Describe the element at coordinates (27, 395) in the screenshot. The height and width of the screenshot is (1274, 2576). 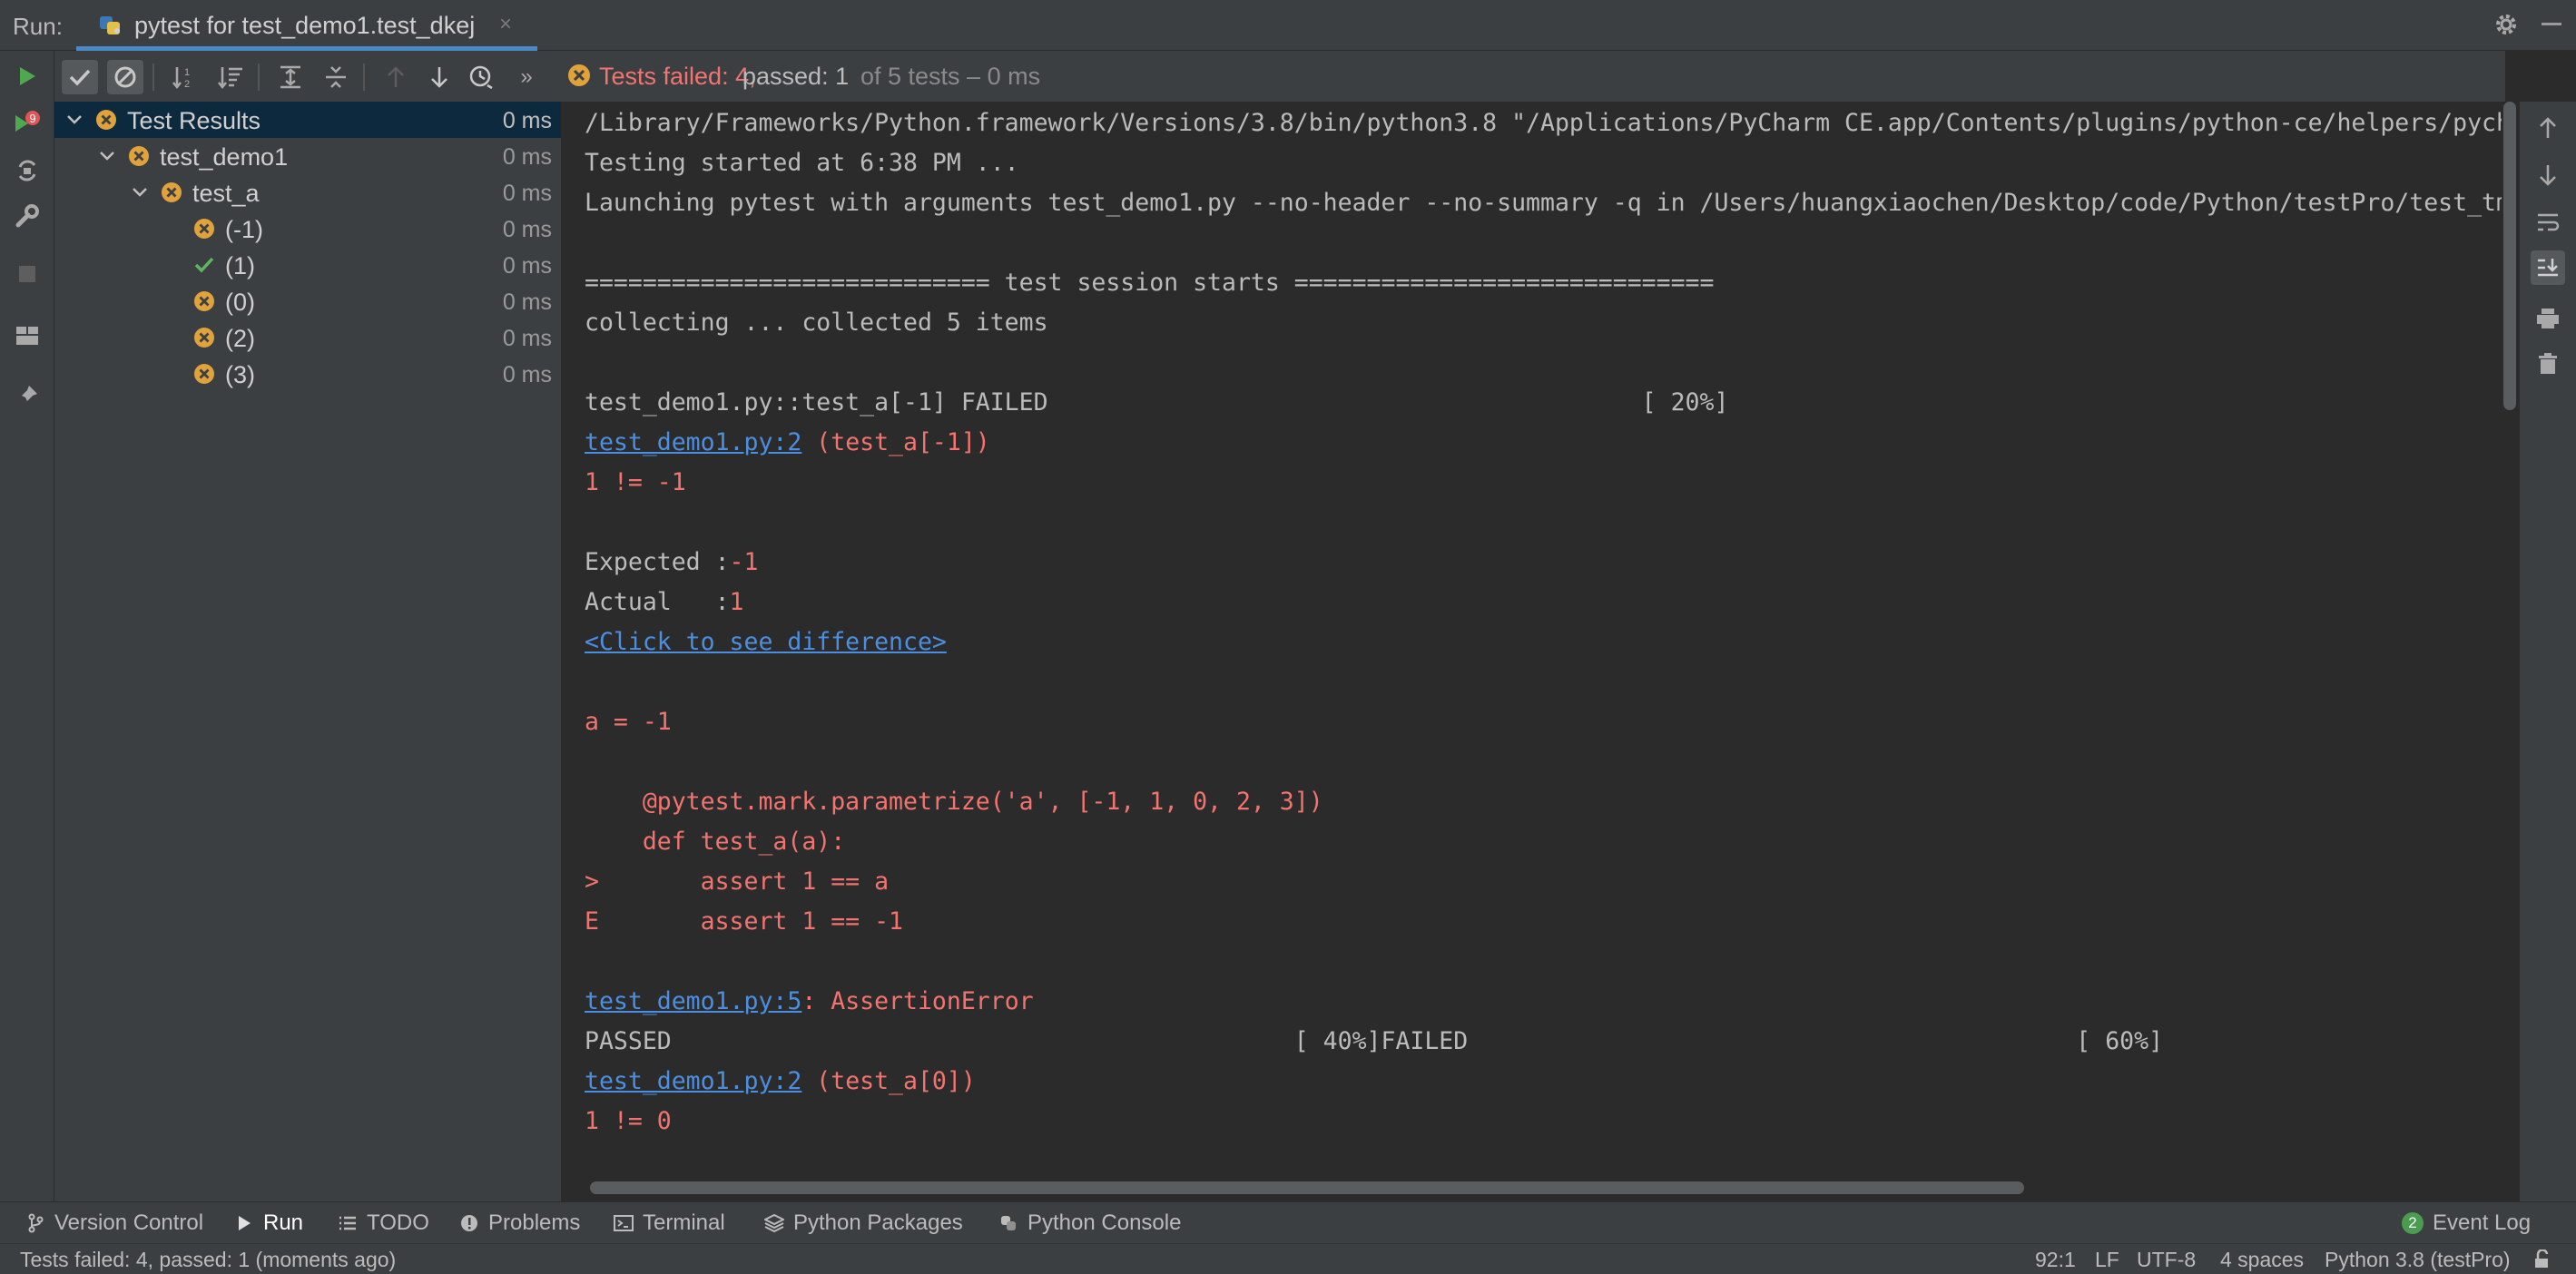
I see `pin-tab-button` at that location.